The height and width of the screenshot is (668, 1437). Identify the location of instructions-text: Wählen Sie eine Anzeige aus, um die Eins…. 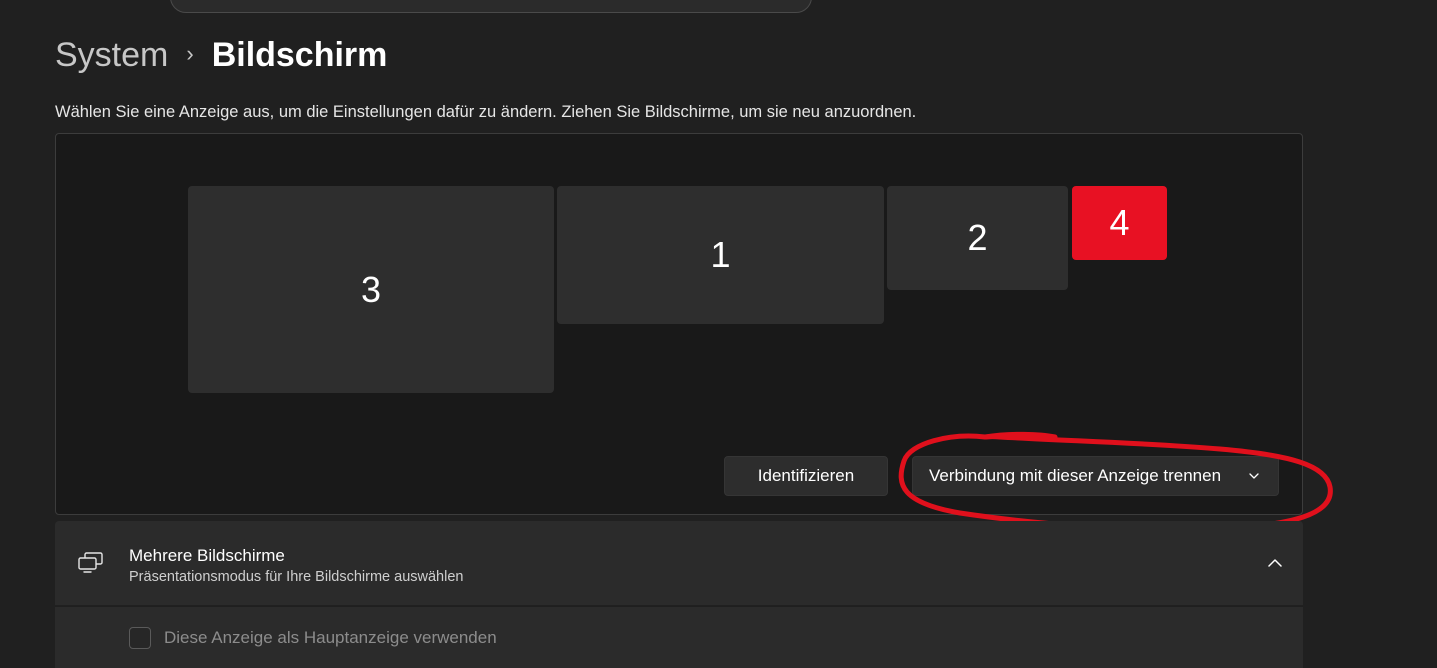
(486, 112).